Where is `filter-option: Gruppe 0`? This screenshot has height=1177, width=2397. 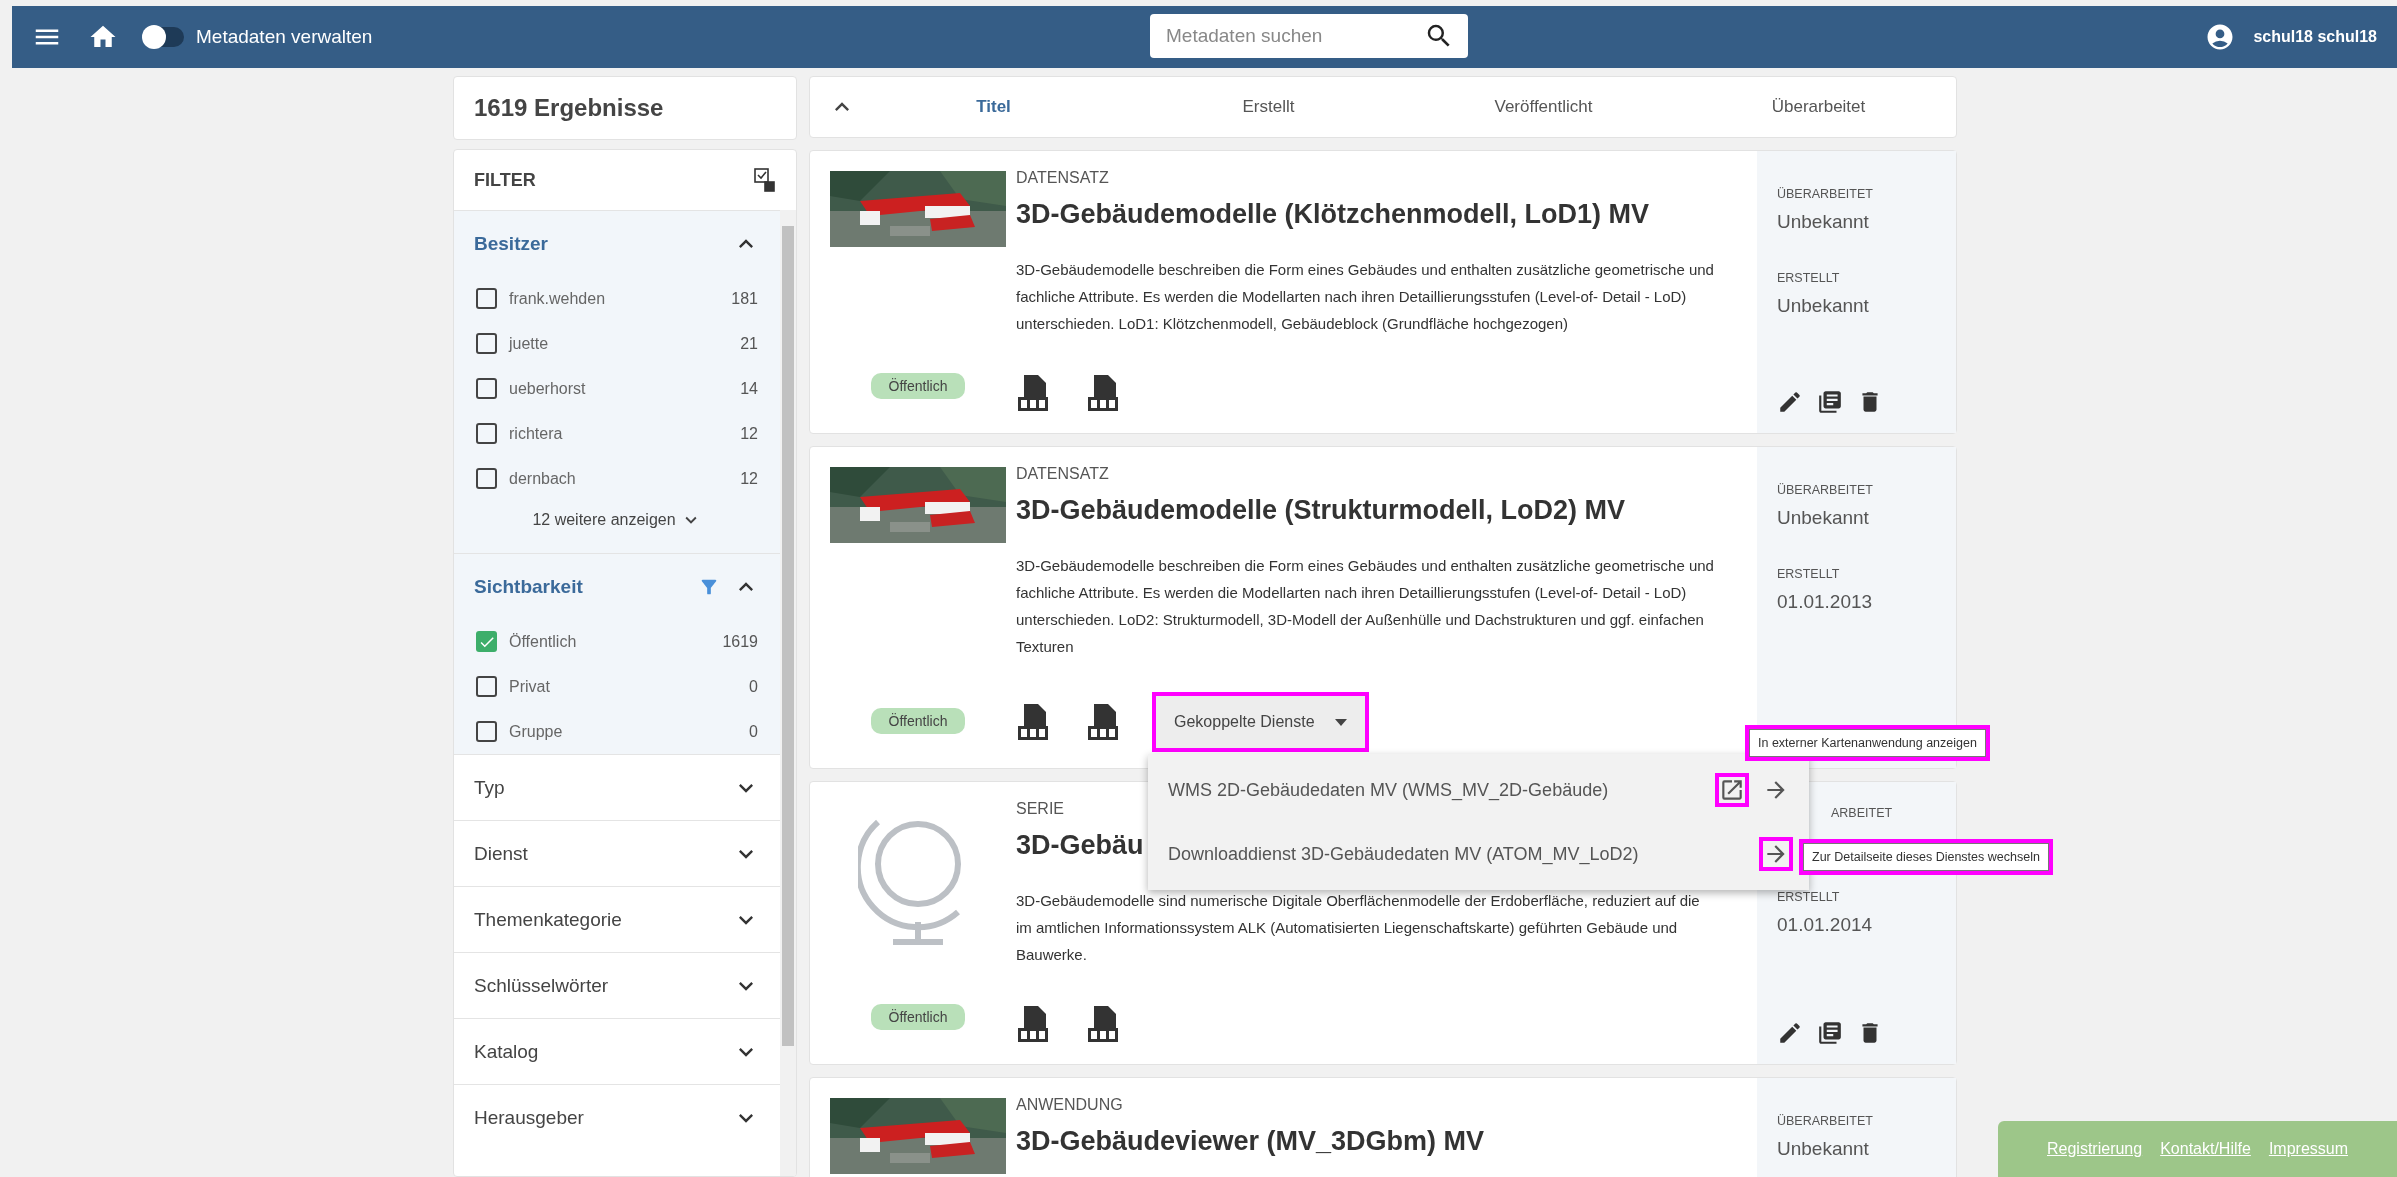 filter-option: Gruppe 0 is located at coordinates (617, 731).